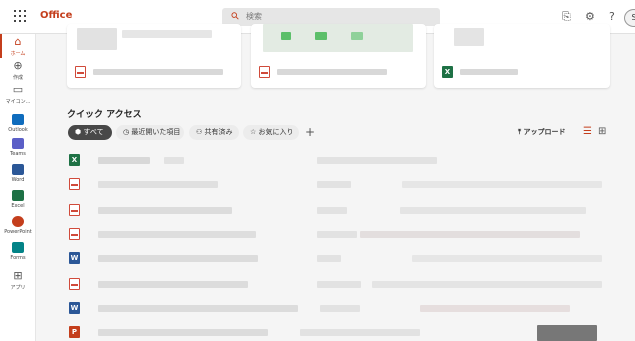  I want to click on nav-item-apps: ⊞ アプリ, so click(18, 280).